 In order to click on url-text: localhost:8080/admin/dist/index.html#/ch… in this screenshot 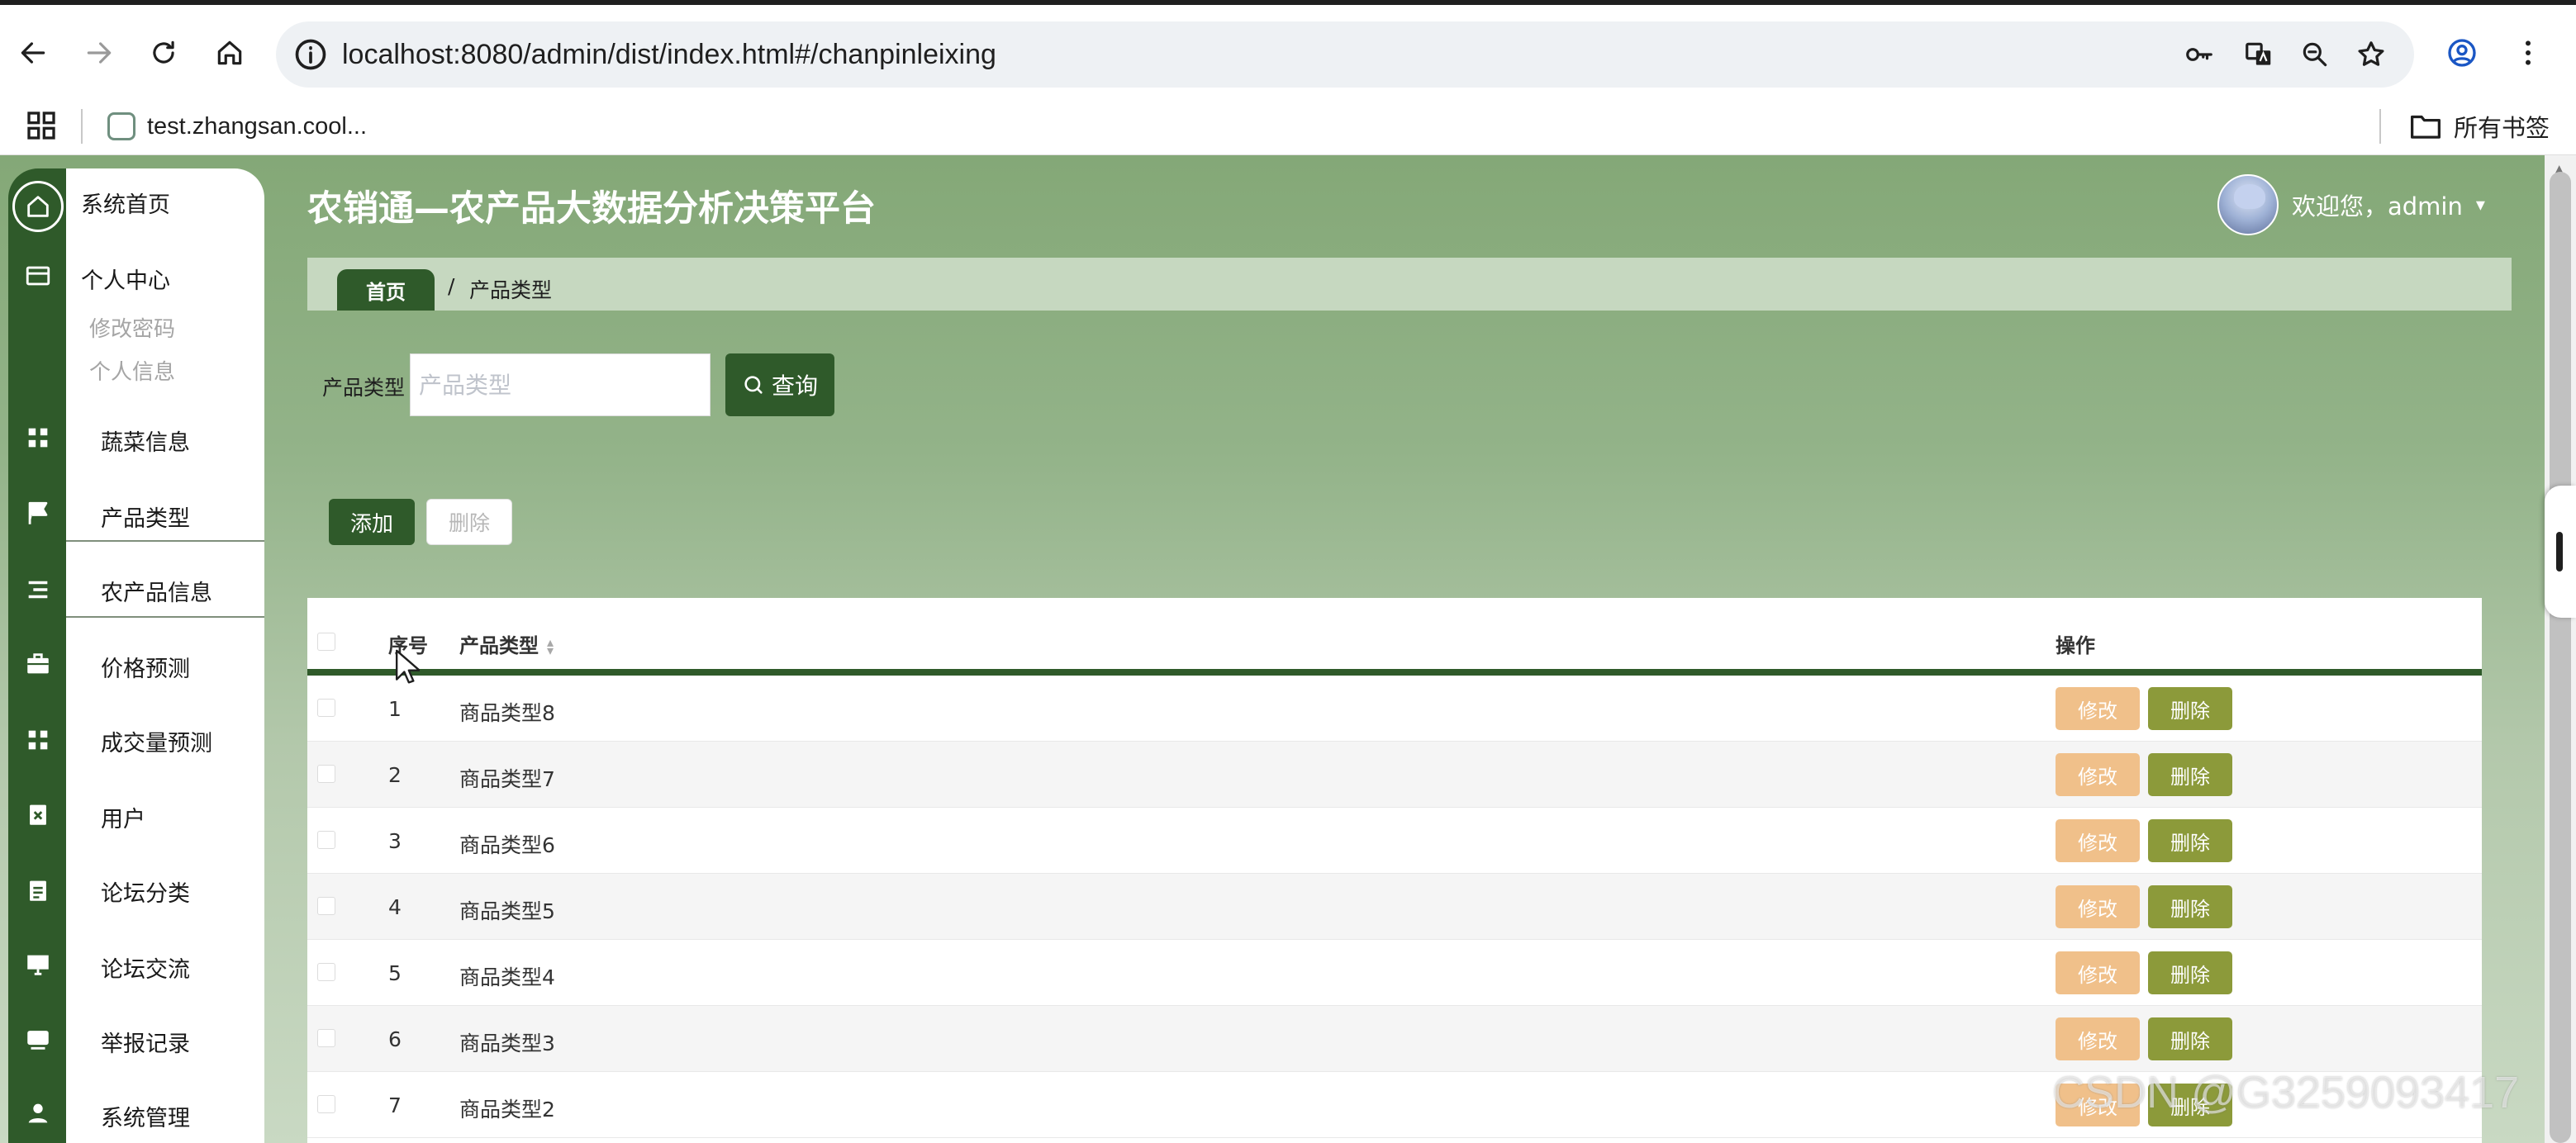, I will do `click(669, 54)`.